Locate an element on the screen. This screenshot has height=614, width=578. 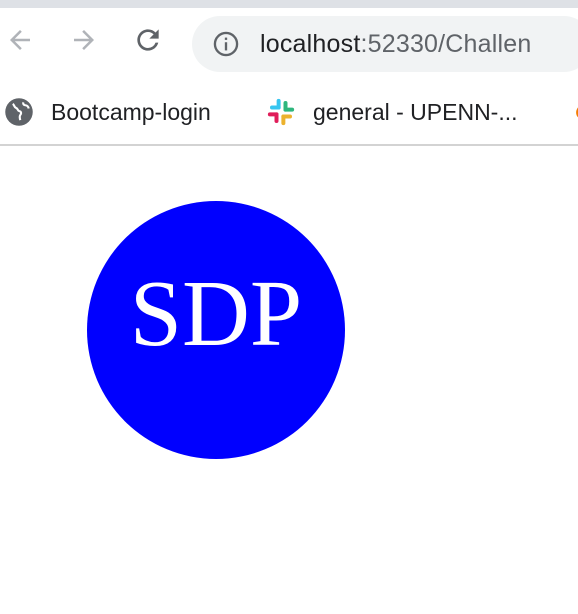
arrow-right-icon is located at coordinates (84, 40).